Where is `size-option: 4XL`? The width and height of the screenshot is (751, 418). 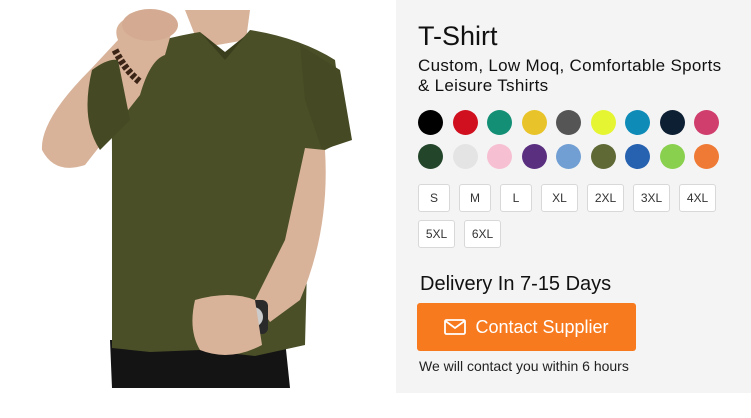 size-option: 4XL is located at coordinates (697, 198).